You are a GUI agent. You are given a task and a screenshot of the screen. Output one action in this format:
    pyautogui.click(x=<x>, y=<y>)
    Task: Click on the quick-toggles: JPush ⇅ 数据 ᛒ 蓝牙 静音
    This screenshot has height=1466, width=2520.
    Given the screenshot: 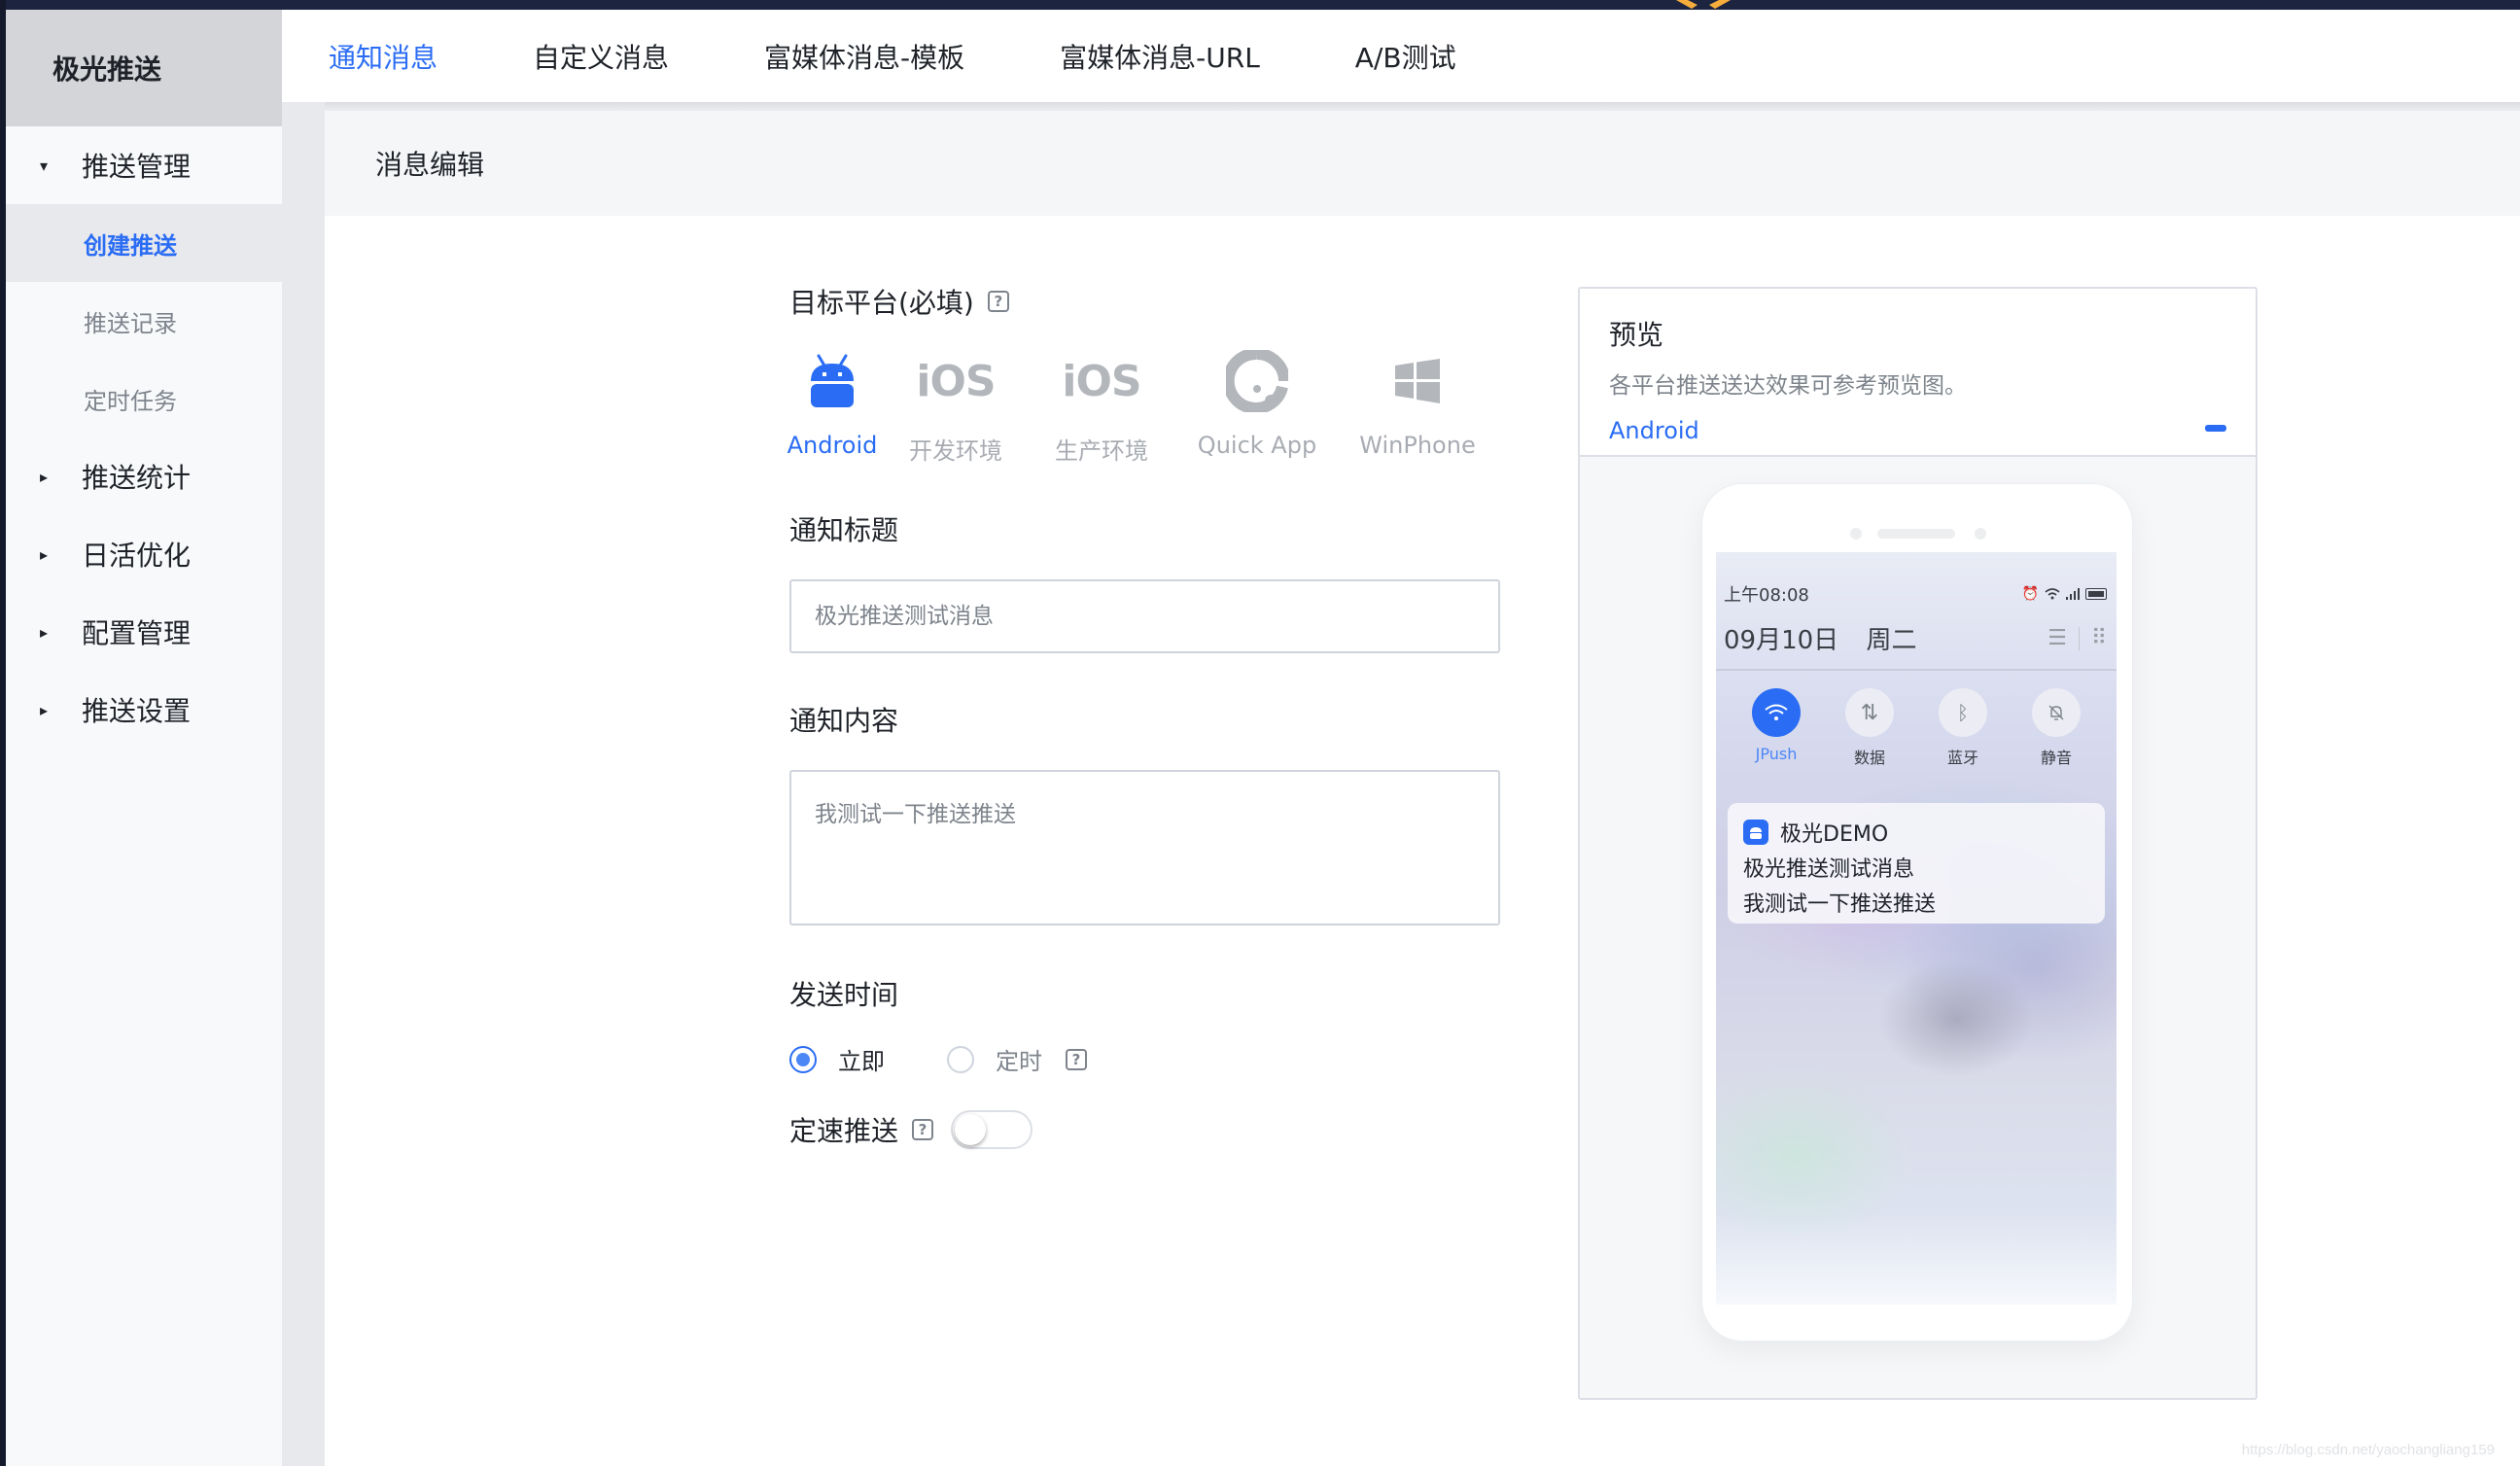 What is the action you would take?
    pyautogui.click(x=1916, y=728)
    